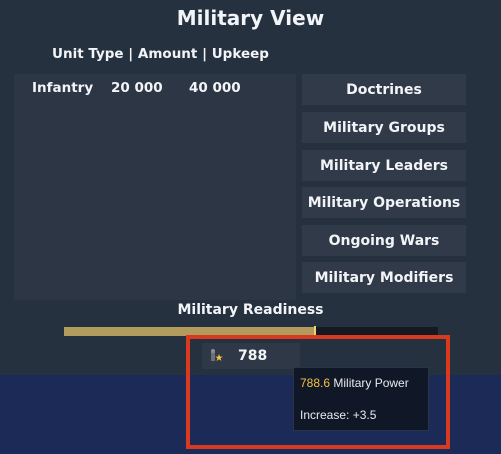  Describe the element at coordinates (160, 54) in the screenshot. I see `table-header: Unit Type | Amount | Upkeep` at that location.